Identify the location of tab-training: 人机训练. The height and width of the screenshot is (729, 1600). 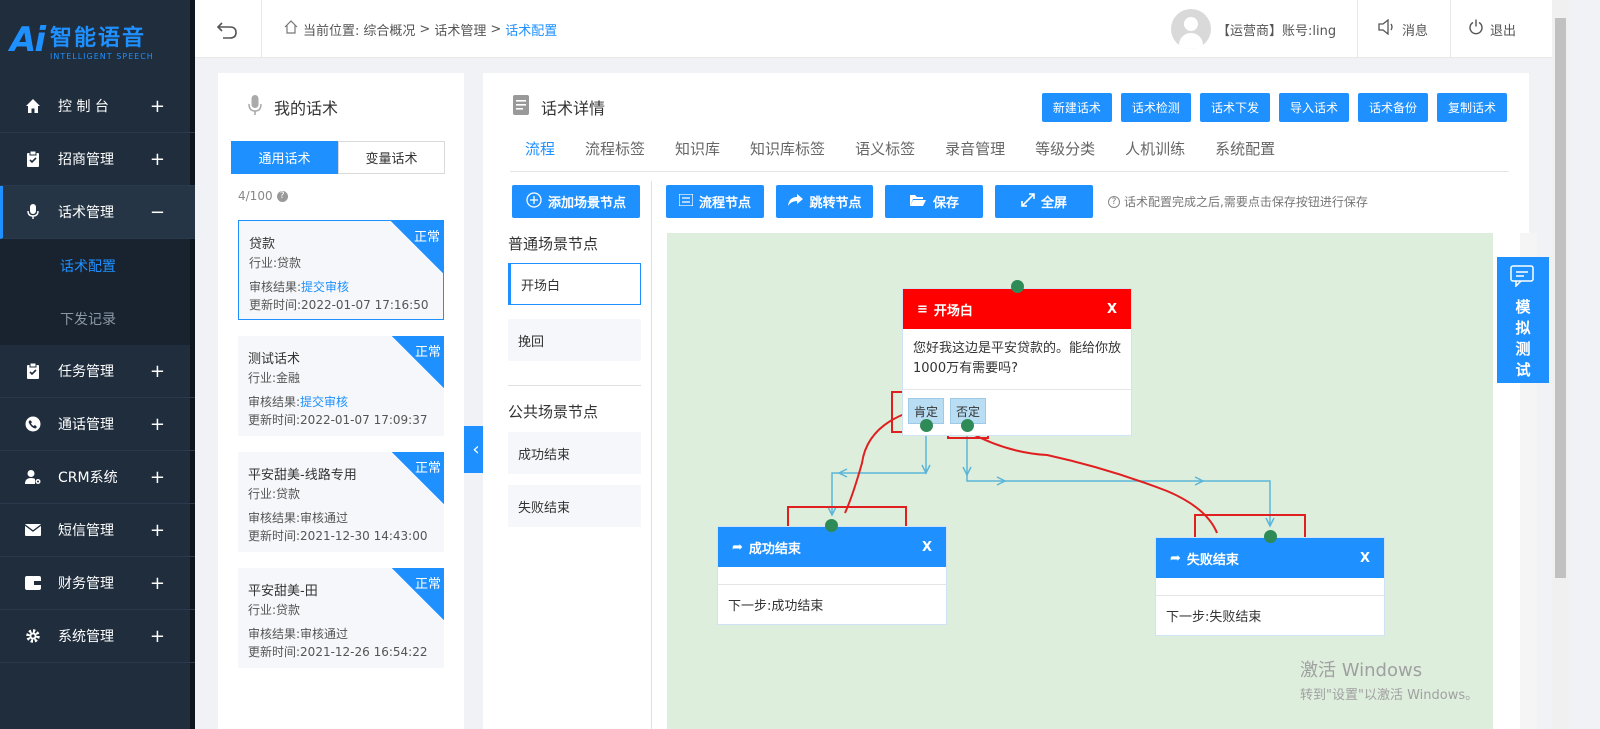
(1155, 155).